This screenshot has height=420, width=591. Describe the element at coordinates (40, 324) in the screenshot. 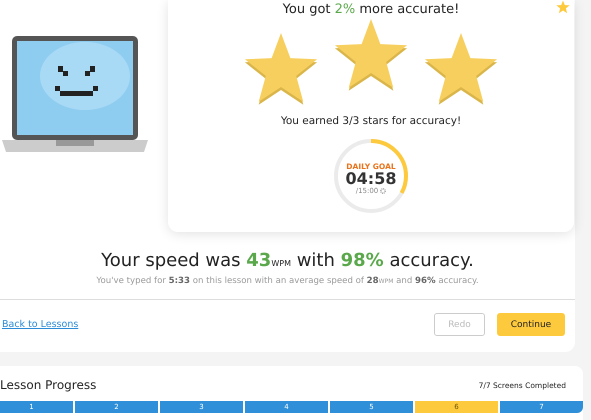

I see `back-link: Back to Lessons` at that location.